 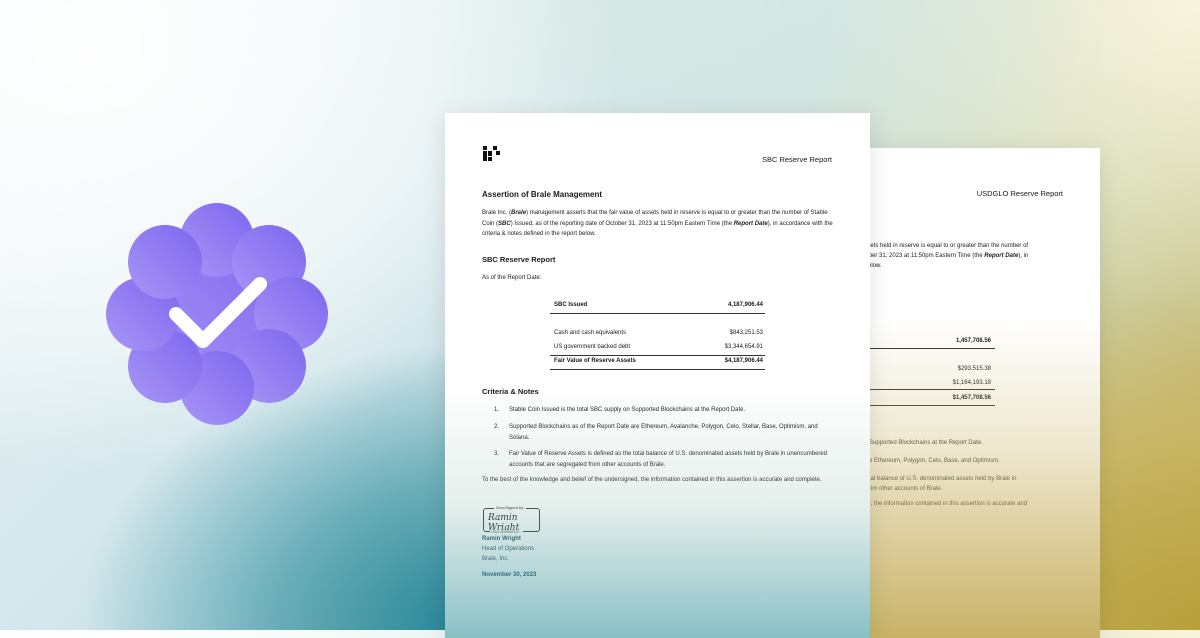 What do you see at coordinates (519, 259) in the screenshot?
I see `report-heading: SBC Reserve Report` at bounding box center [519, 259].